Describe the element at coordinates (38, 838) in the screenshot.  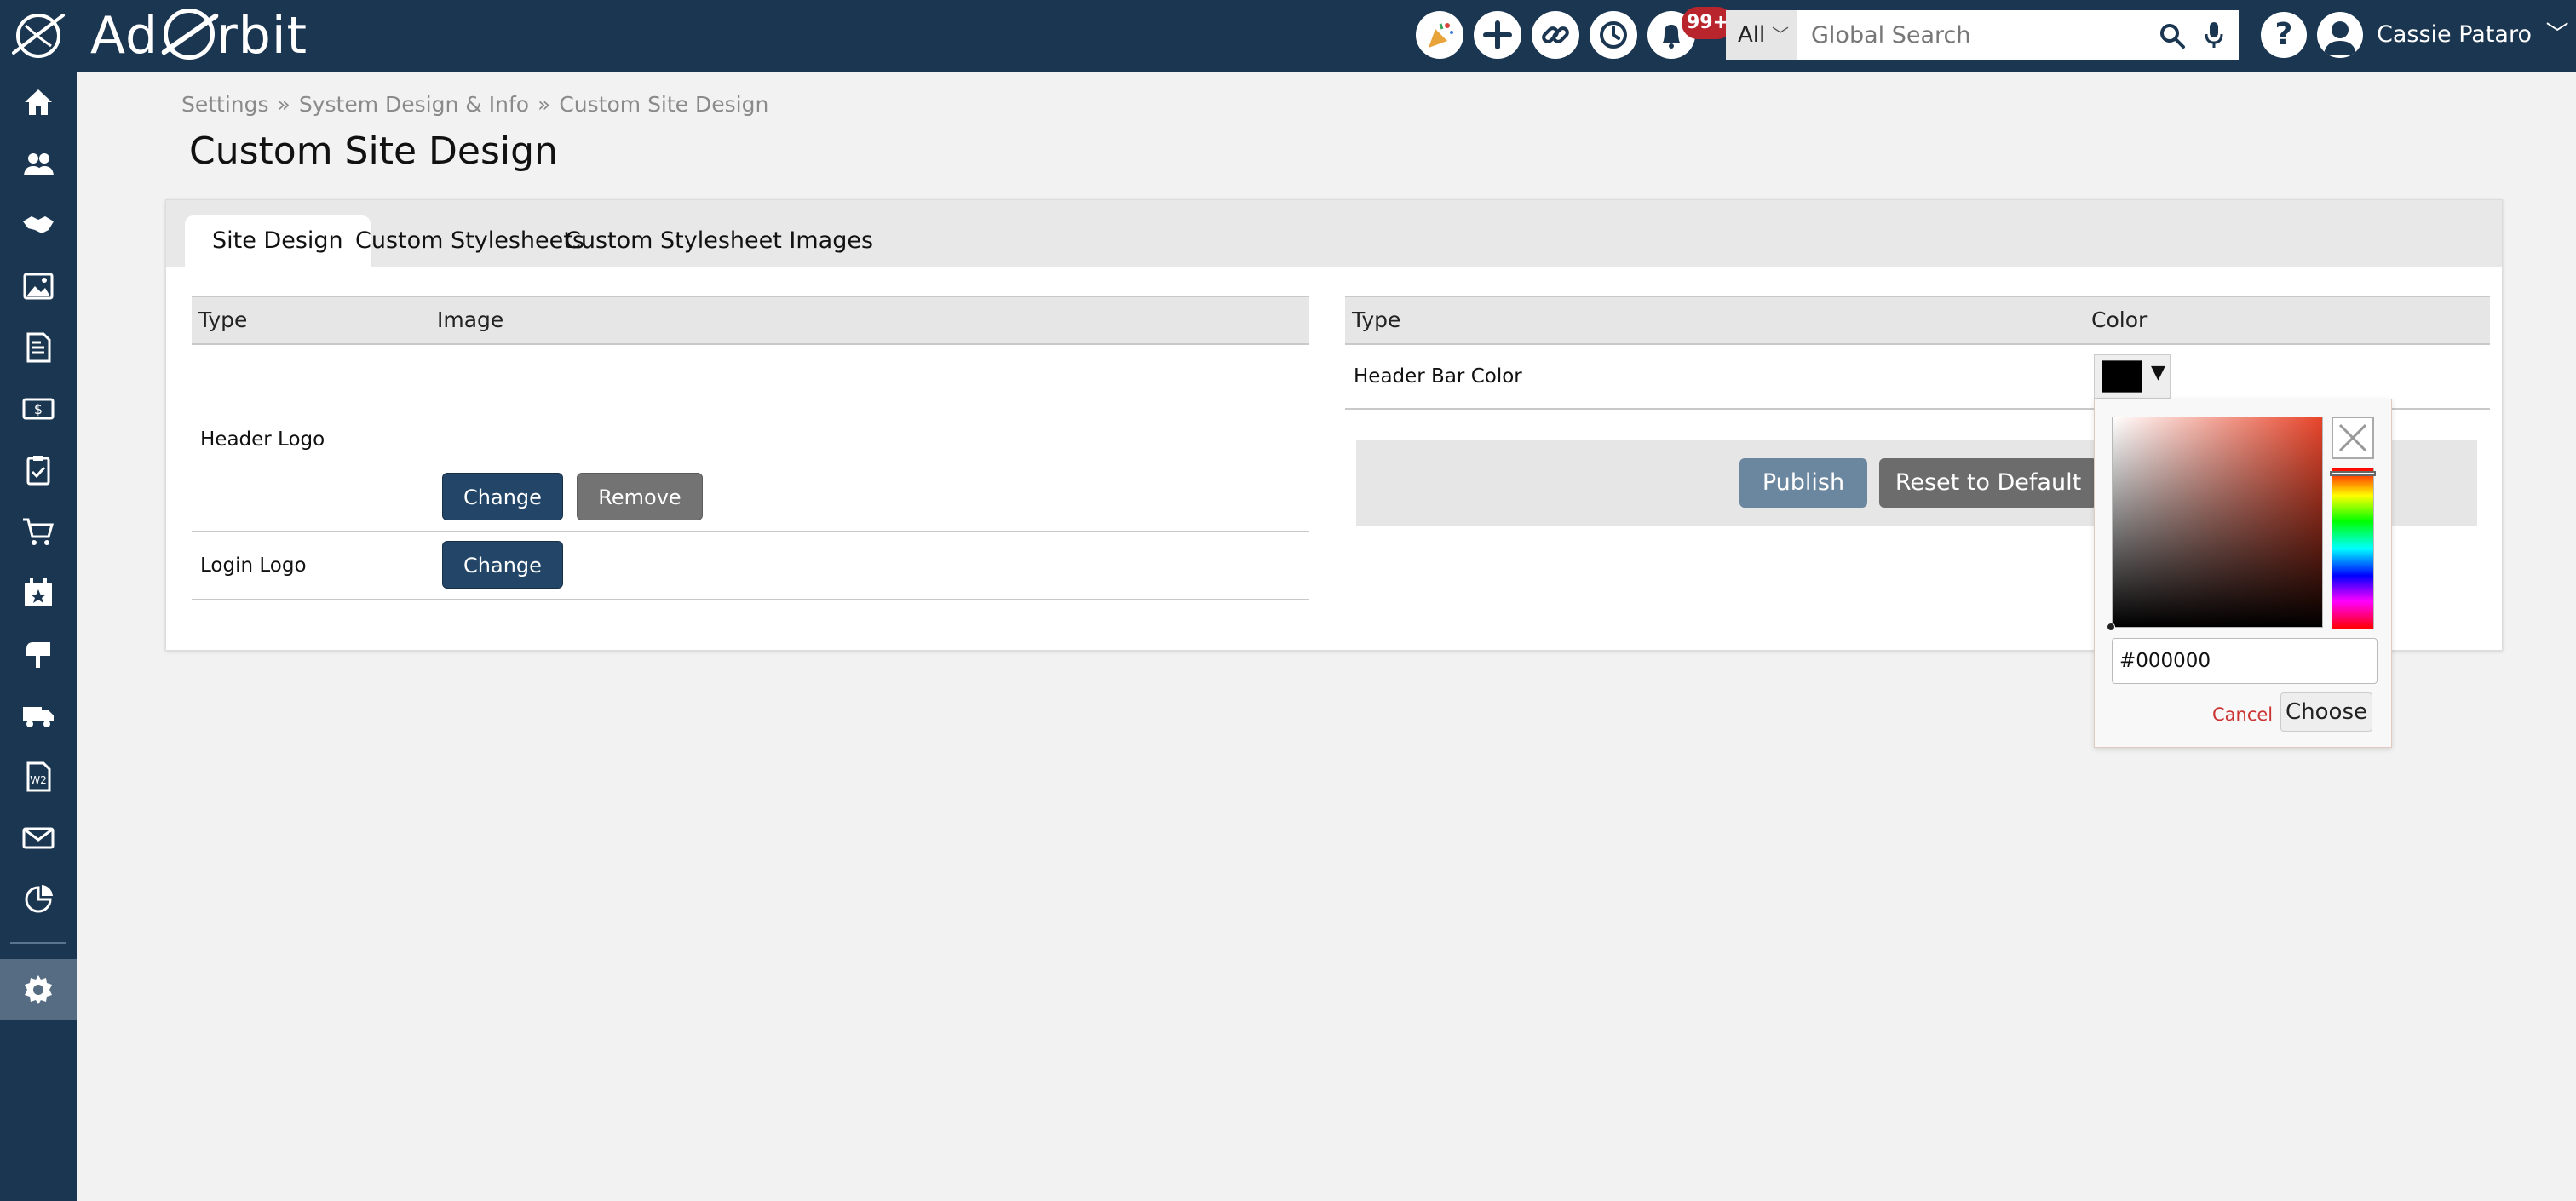
I see `envelope-icon` at that location.